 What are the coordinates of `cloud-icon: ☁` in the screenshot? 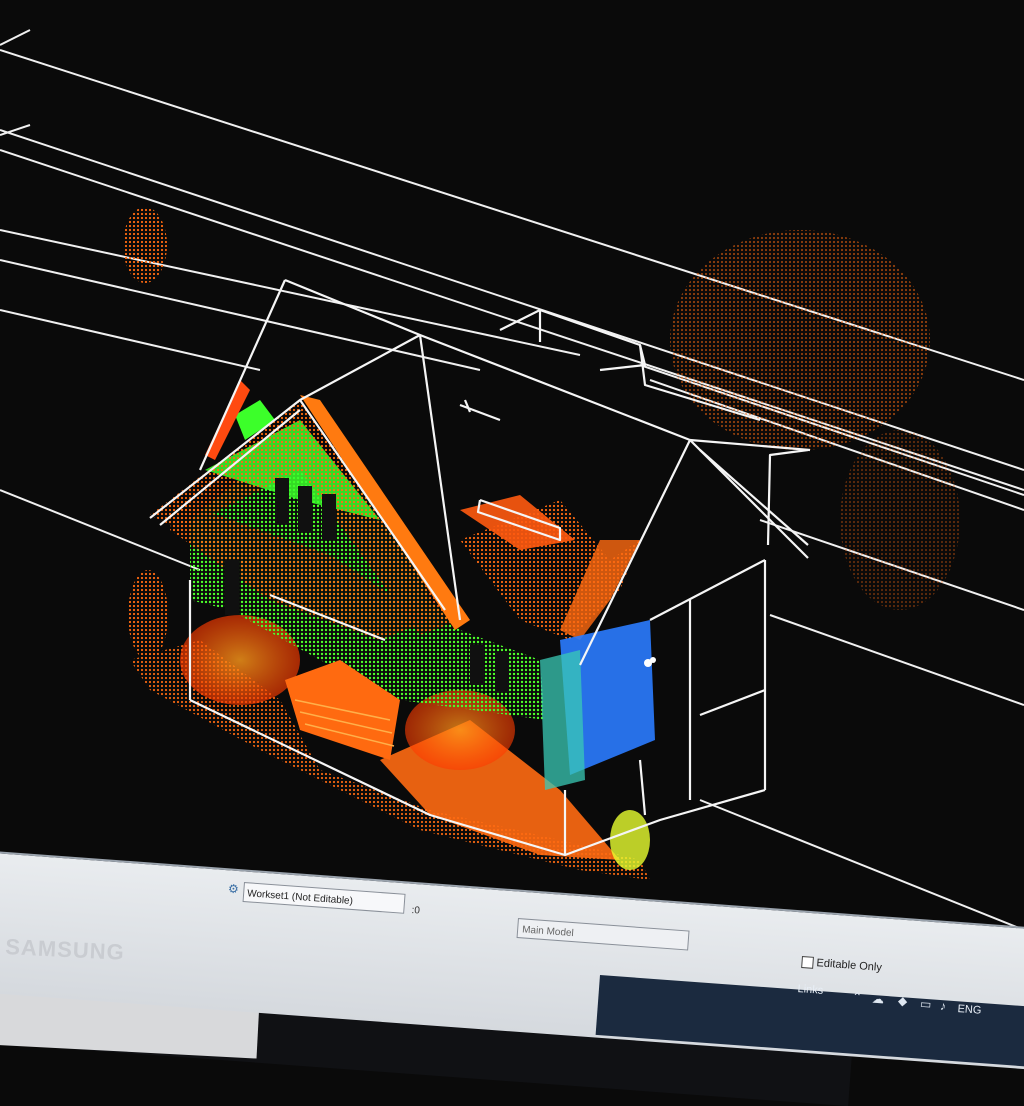 It's located at (878, 999).